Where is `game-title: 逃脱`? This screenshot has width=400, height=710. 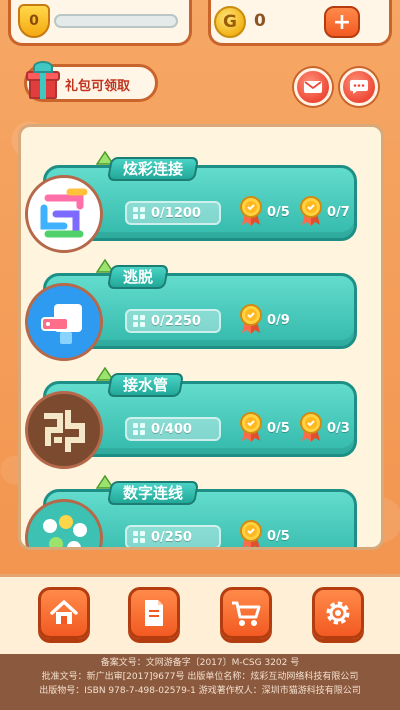 game-title: 逃脱 is located at coordinates (138, 277).